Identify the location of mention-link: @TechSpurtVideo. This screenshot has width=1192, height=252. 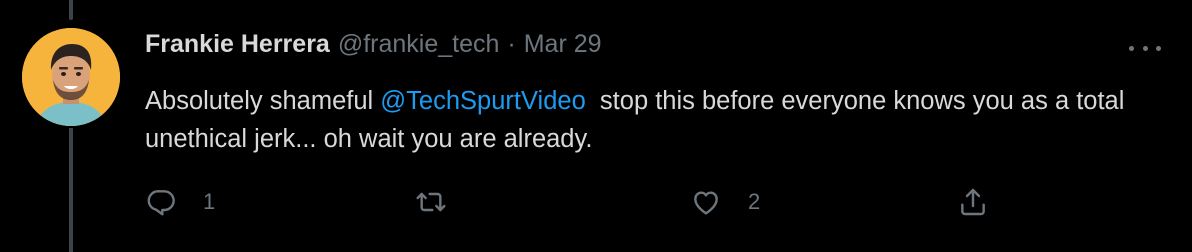
(482, 101).